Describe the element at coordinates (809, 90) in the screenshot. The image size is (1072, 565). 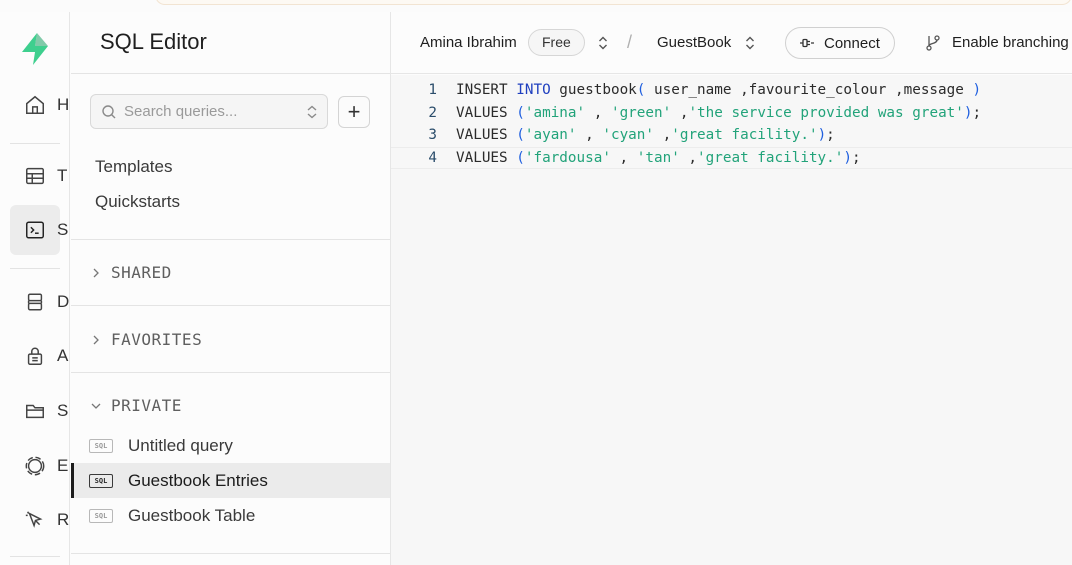
I see `code-token: user_name ,favourite_colour ,message` at that location.